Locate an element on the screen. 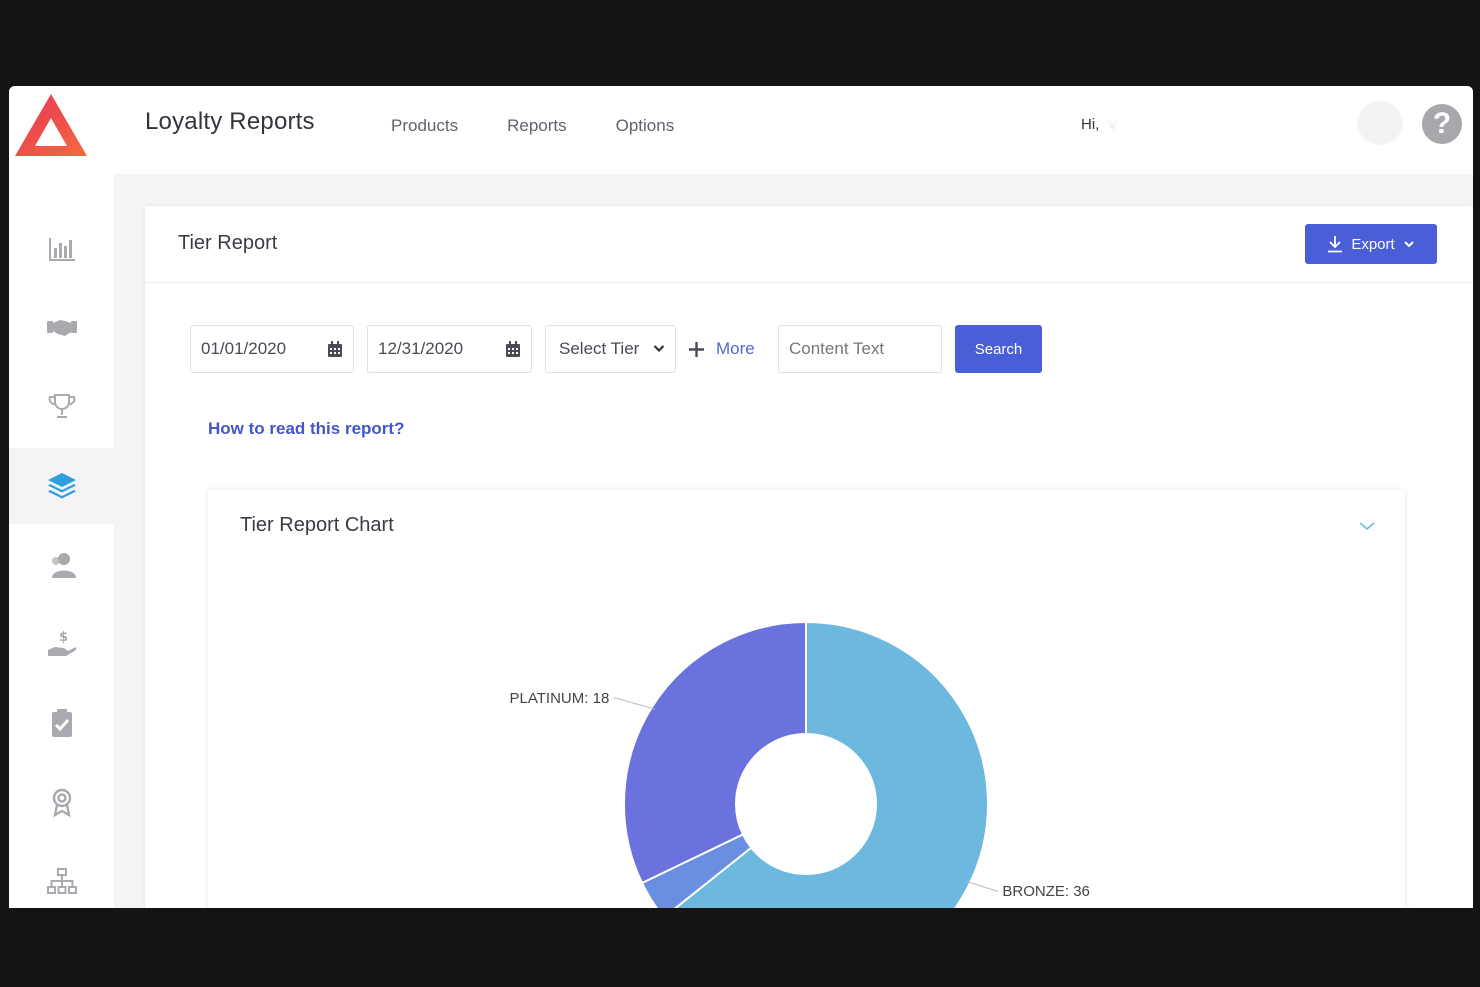  sidebar-item-tasks is located at coordinates (61, 723).